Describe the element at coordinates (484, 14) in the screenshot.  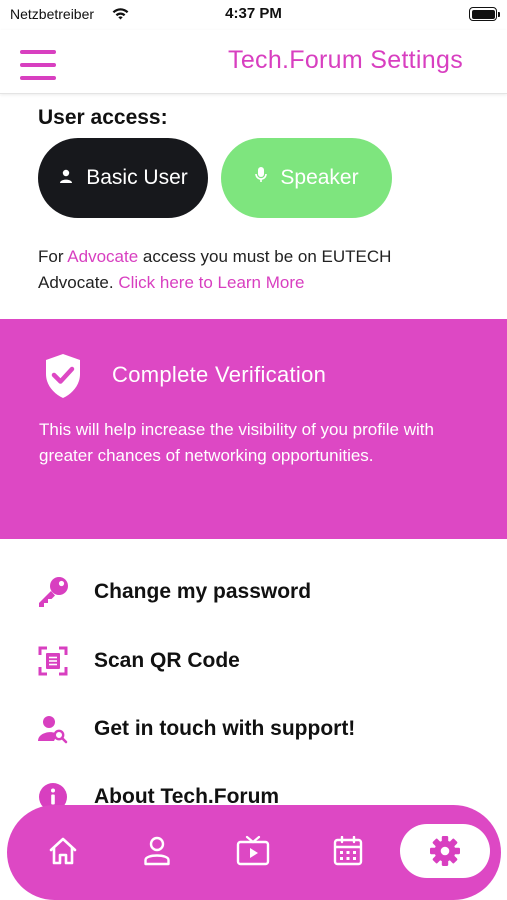
I see `battery-icon` at that location.